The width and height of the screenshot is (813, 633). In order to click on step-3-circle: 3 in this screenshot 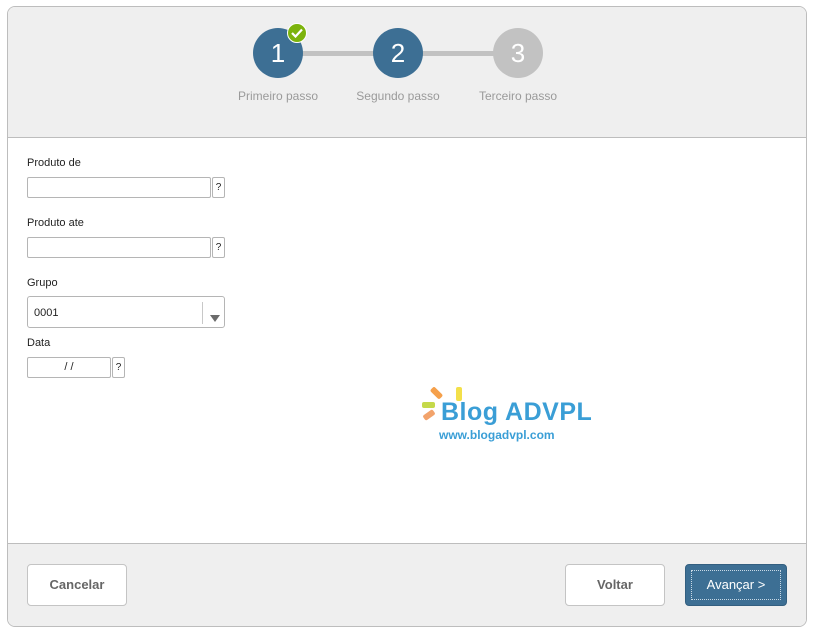, I will do `click(518, 53)`.